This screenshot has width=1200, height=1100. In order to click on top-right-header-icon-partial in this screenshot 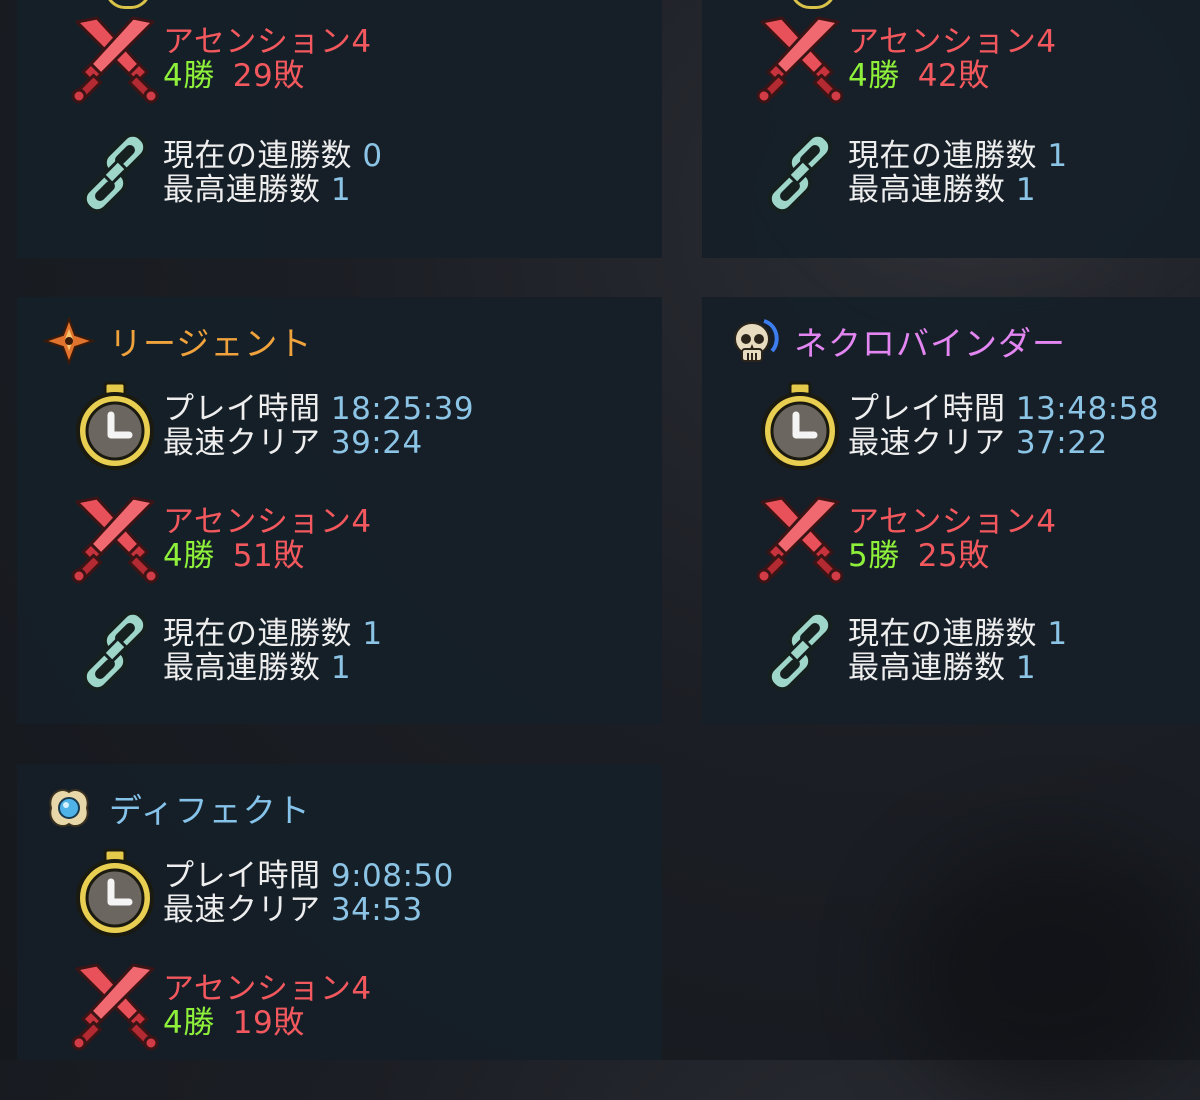, I will do `click(813, 4)`.